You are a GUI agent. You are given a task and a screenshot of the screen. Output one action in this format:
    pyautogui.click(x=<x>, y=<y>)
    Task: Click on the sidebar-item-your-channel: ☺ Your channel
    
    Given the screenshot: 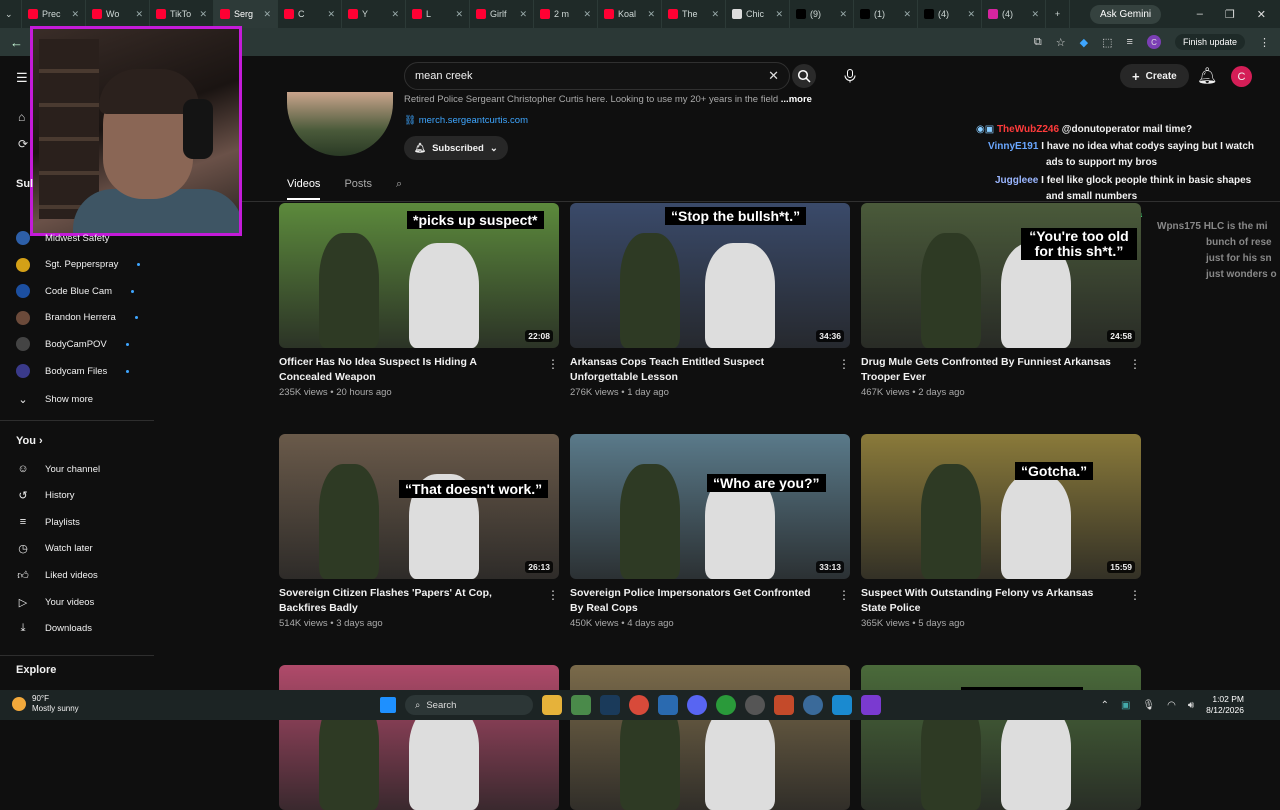 What is the action you would take?
    pyautogui.click(x=58, y=469)
    